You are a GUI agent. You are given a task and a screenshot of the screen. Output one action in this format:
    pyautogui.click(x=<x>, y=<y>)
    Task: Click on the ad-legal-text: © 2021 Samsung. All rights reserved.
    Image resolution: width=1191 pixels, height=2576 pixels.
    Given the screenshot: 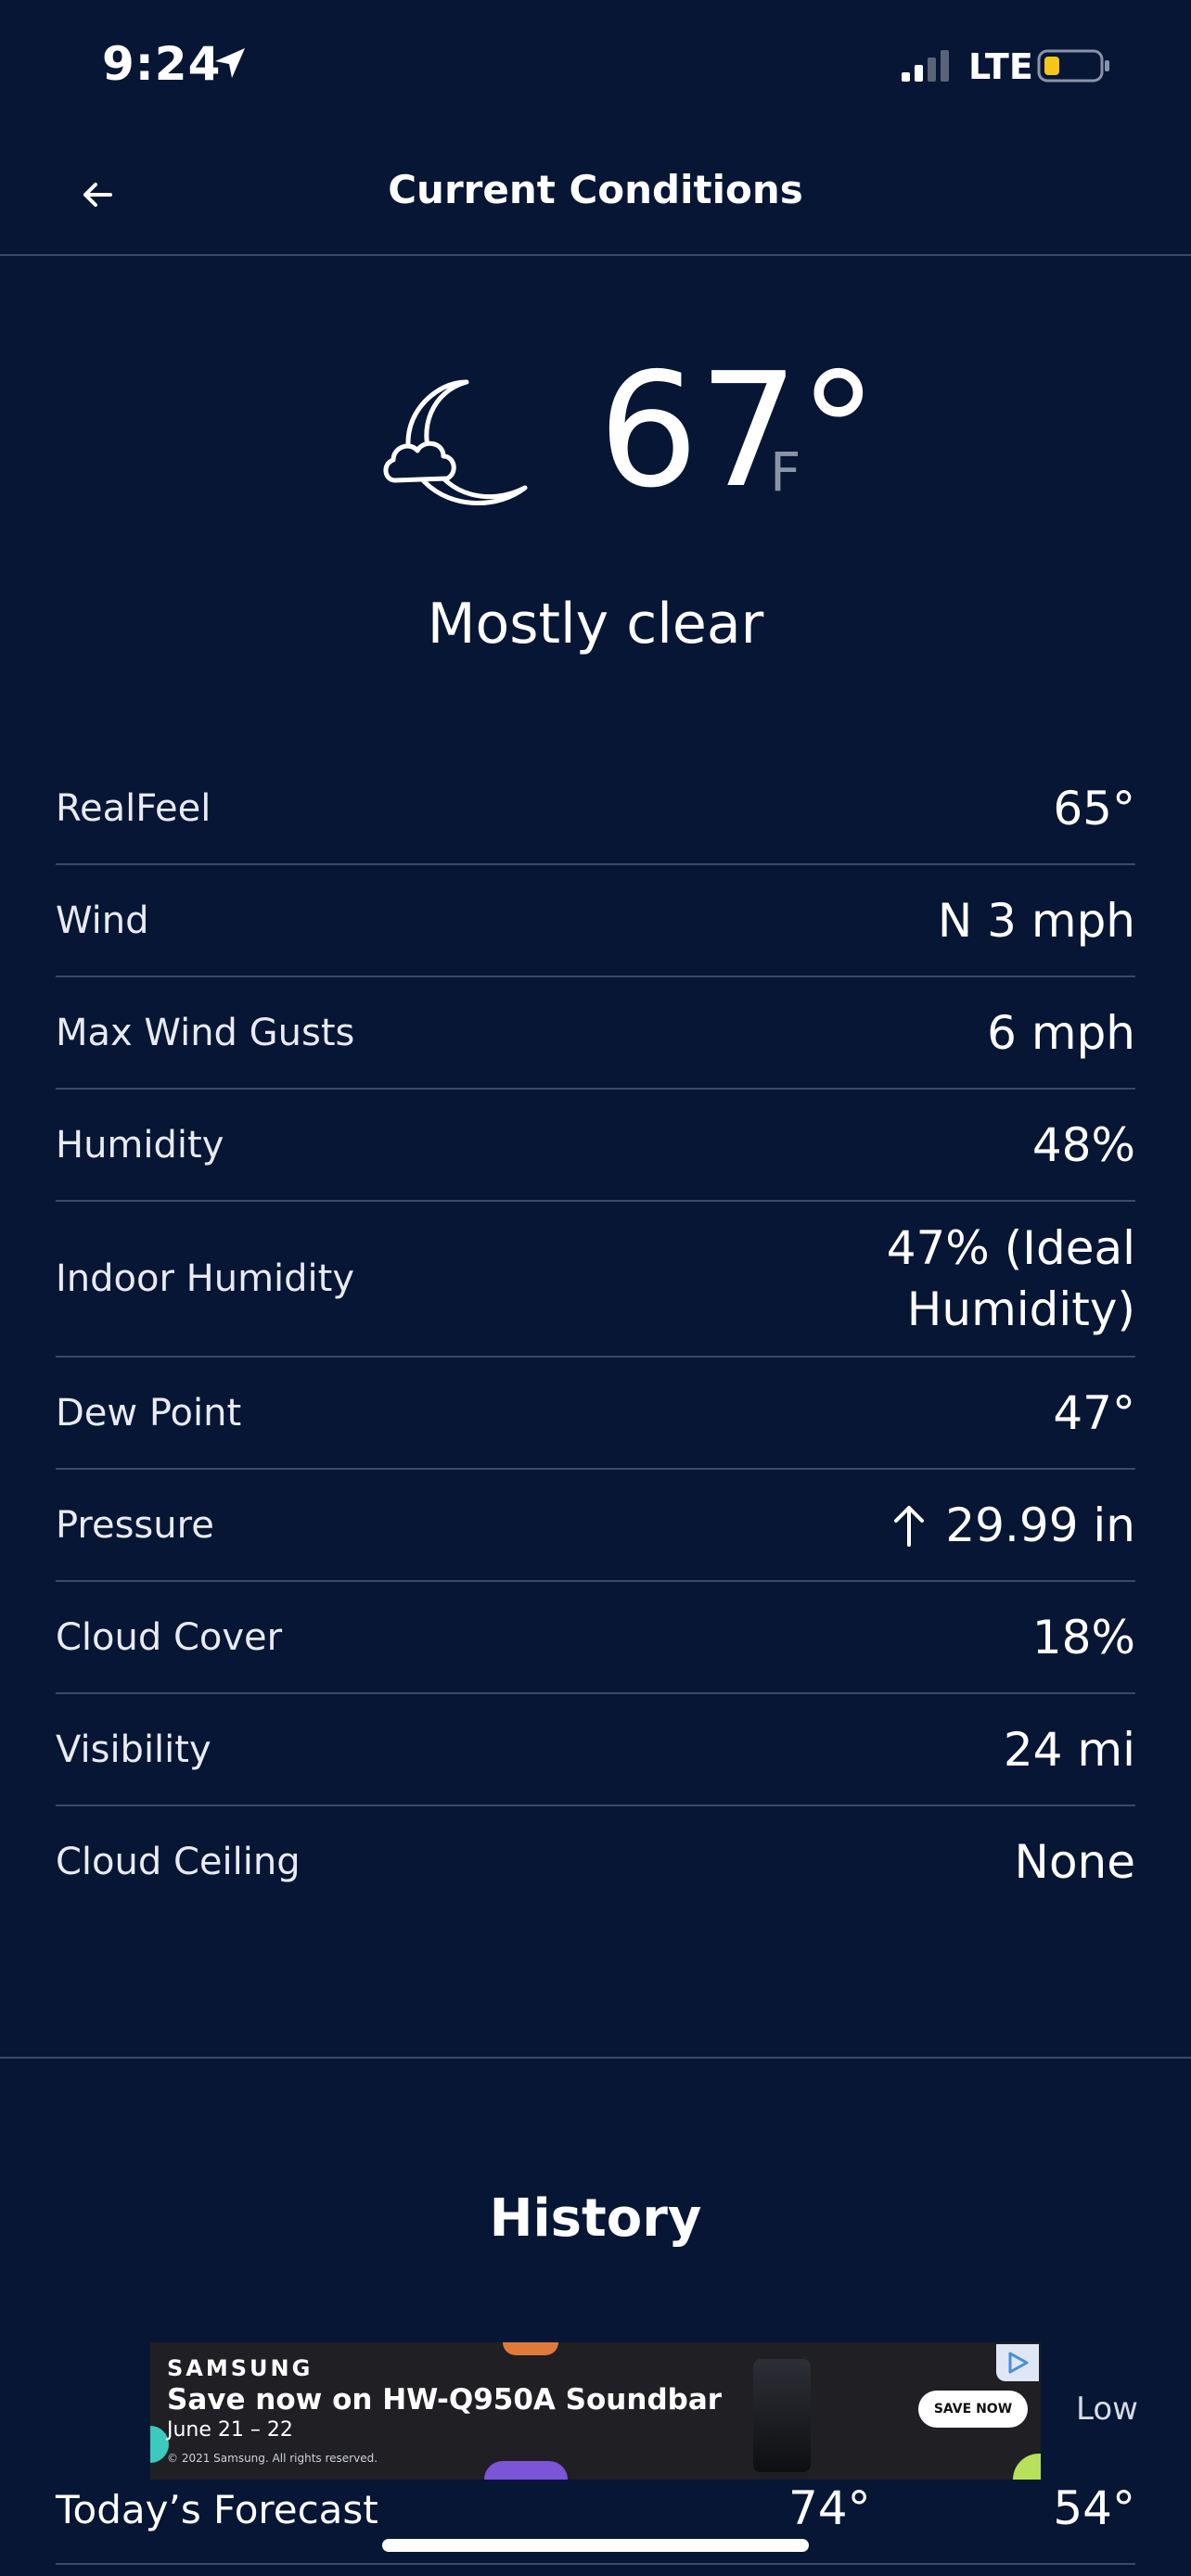 What is the action you would take?
    pyautogui.click(x=272, y=2459)
    